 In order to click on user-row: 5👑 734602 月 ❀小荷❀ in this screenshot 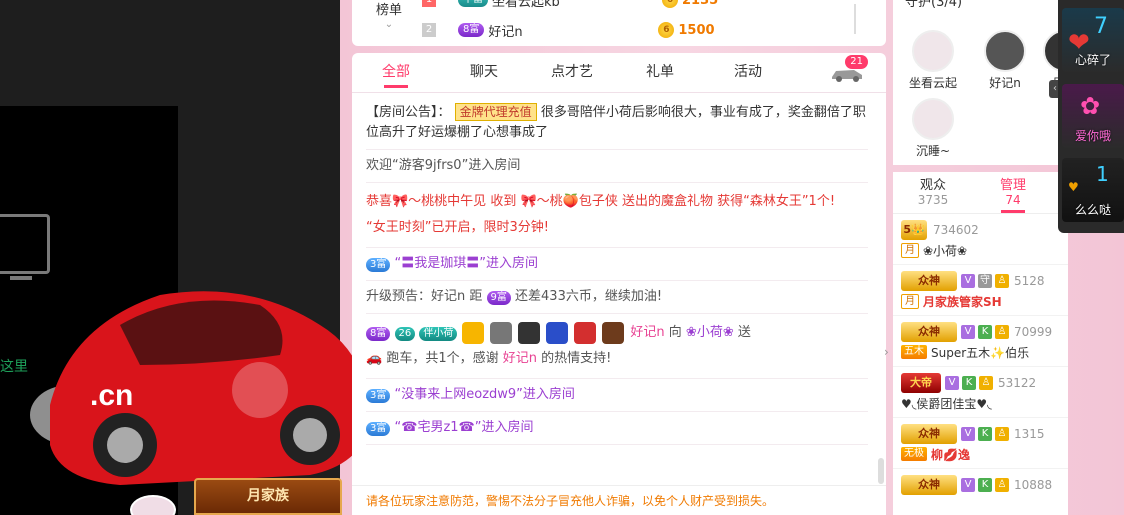, I will do `click(980, 239)`.